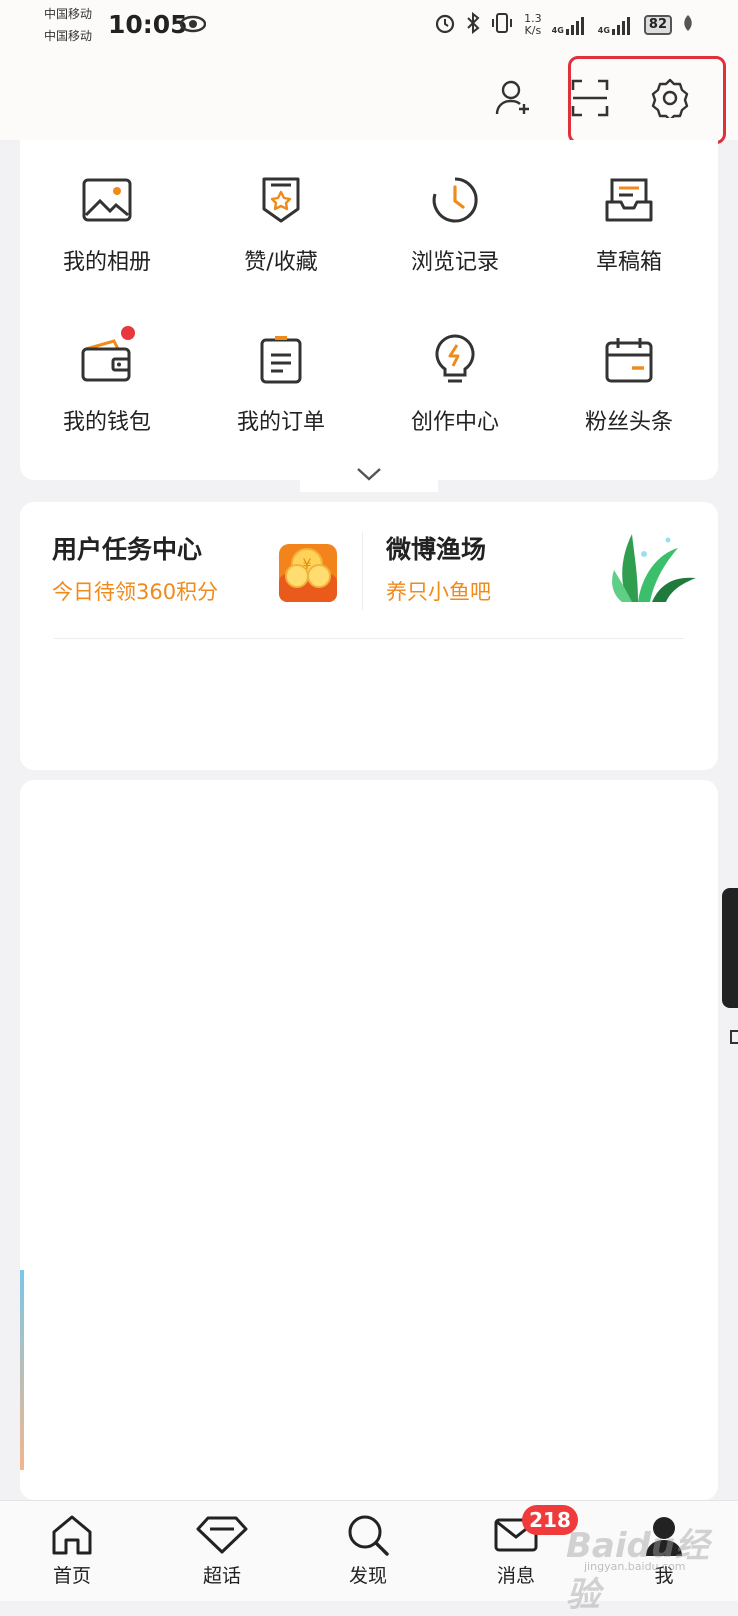 Image resolution: width=738 pixels, height=1616 pixels. Describe the element at coordinates (127, 549) in the screenshot. I see `task-title: 用户任务中心` at that location.